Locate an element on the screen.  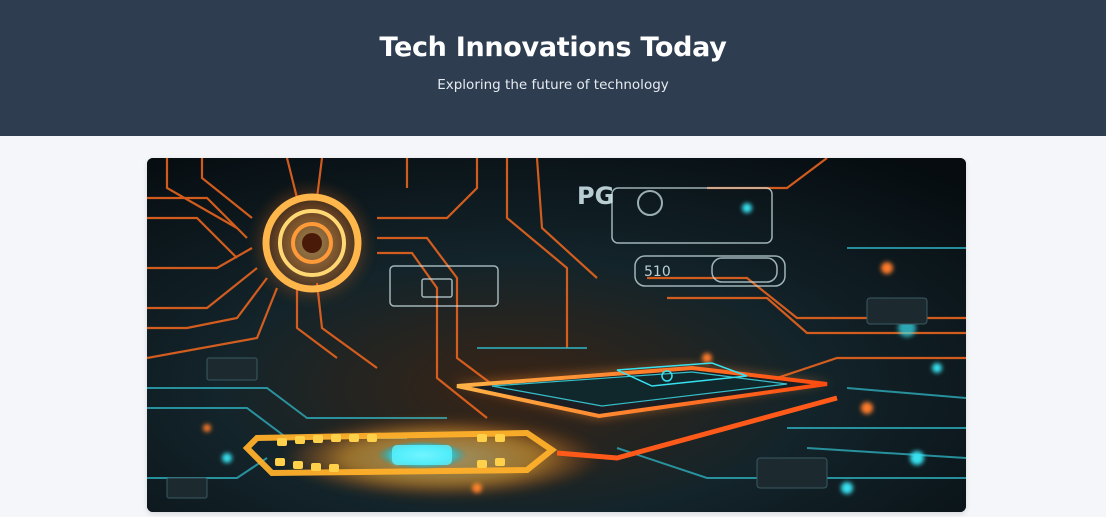
panel-readout: 510 is located at coordinates (657, 272).